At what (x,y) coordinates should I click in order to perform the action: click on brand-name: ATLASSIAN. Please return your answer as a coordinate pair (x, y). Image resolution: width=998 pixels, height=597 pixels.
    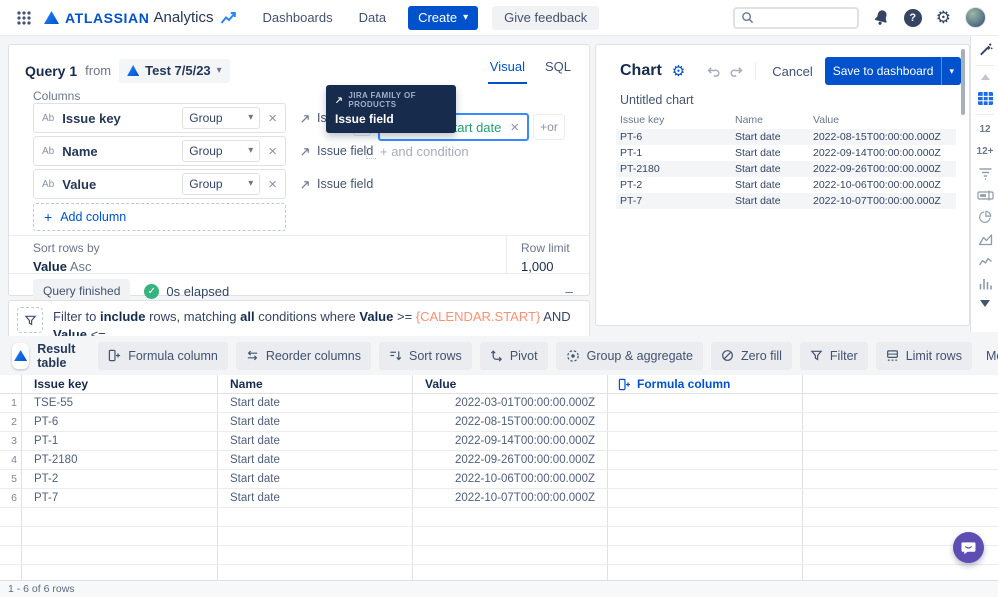
    Looking at the image, I should click on (107, 17).